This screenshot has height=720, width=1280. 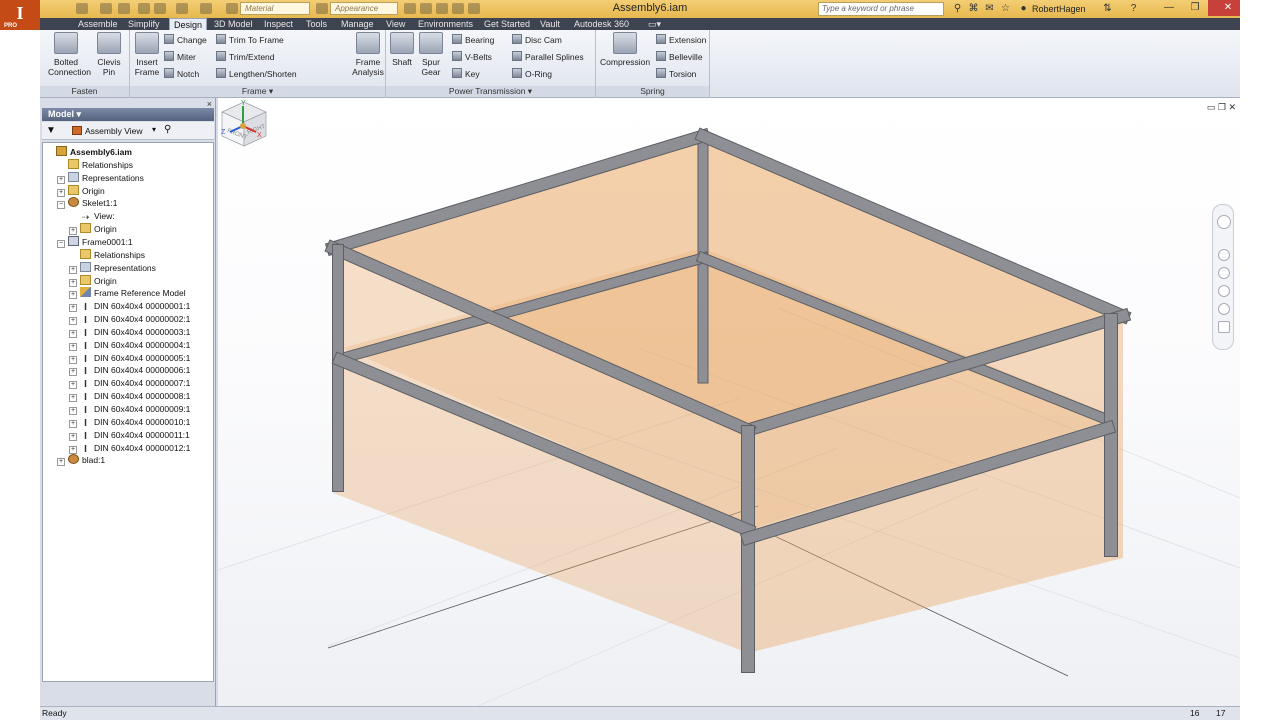 What do you see at coordinates (257, 91) in the screenshot?
I see `frame-group-label: Frame ▾` at bounding box center [257, 91].